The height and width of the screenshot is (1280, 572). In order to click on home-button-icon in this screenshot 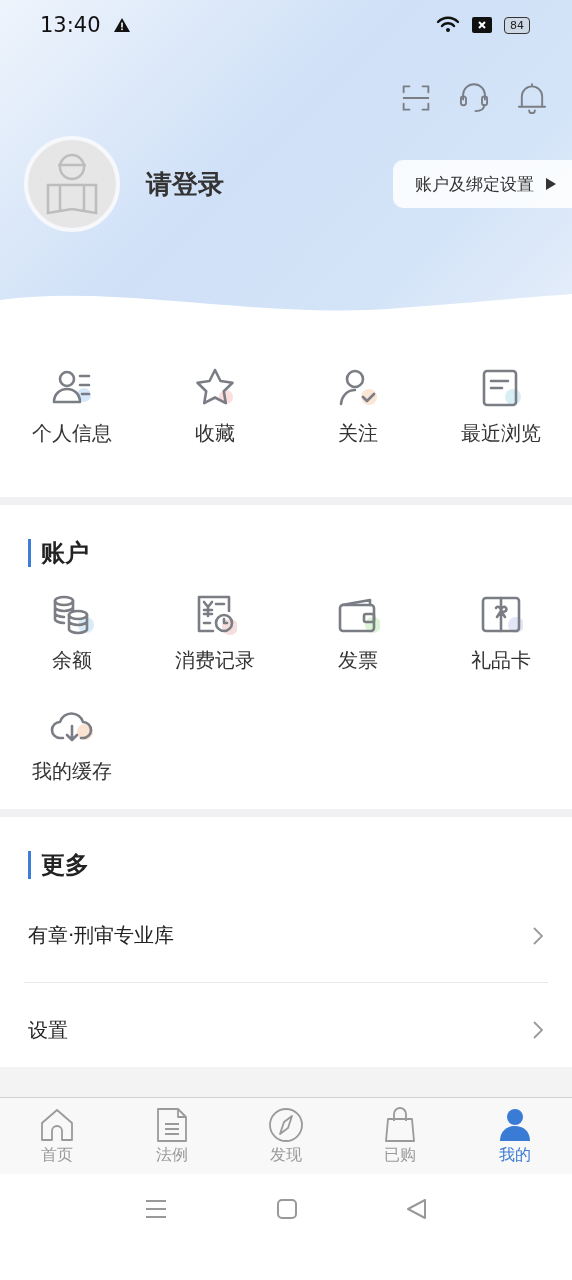, I will do `click(287, 1209)`.